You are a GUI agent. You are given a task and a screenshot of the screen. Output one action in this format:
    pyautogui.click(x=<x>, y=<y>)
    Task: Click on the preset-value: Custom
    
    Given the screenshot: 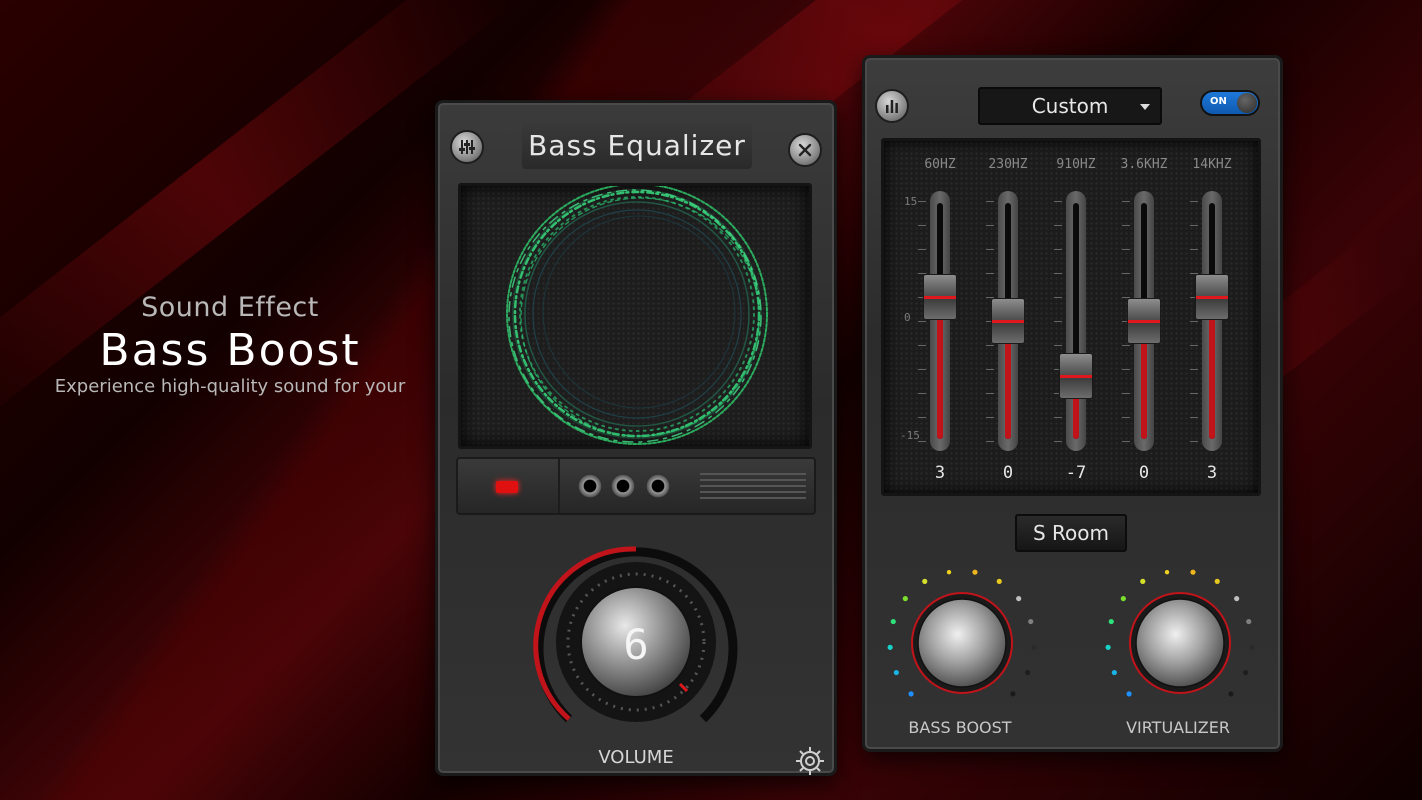 What is the action you would take?
    pyautogui.click(x=1070, y=106)
    